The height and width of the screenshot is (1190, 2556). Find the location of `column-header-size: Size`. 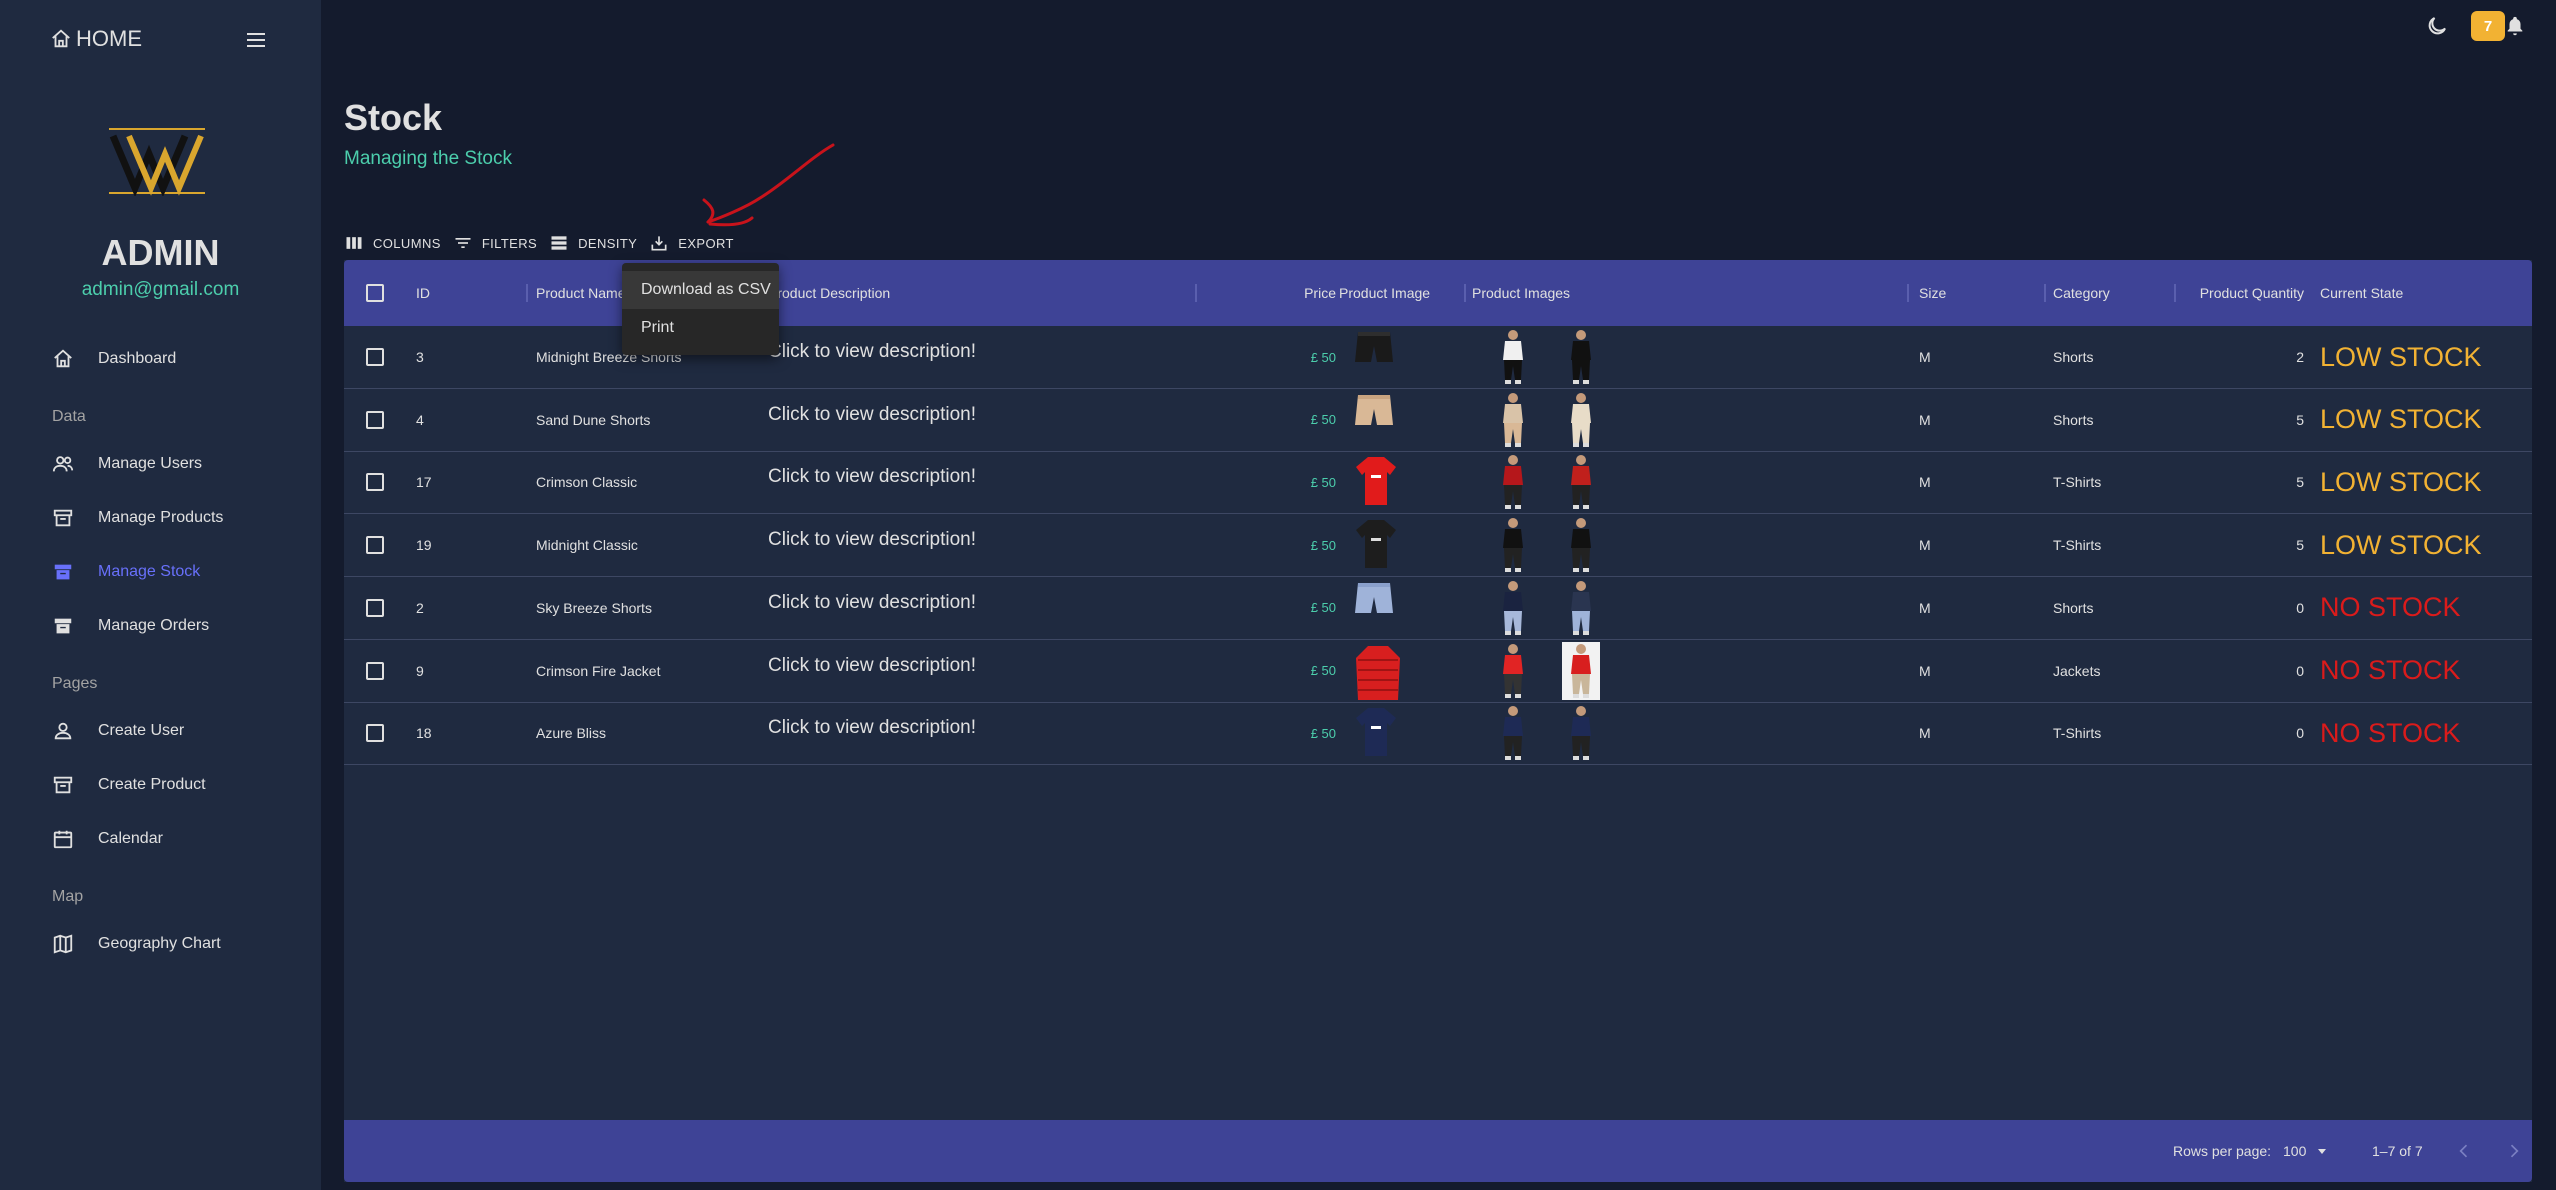

column-header-size: Size is located at coordinates (1932, 293).